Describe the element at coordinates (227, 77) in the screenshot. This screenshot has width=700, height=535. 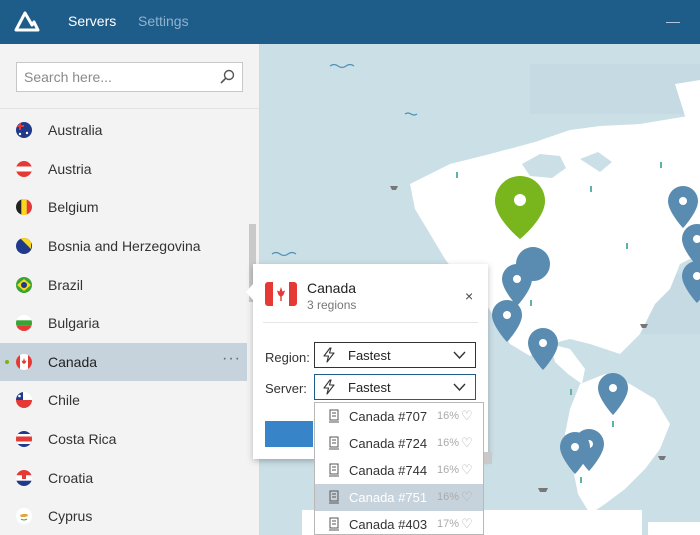
I see `search-icon` at that location.